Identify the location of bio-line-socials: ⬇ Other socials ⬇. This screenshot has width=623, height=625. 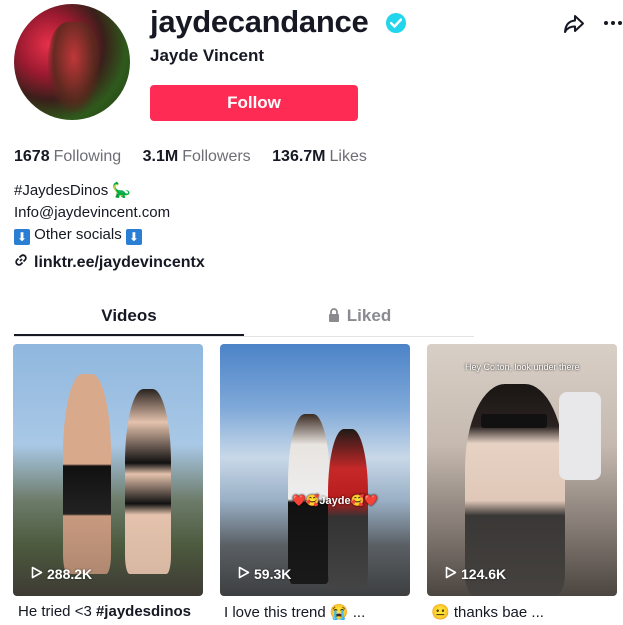
(92, 235).